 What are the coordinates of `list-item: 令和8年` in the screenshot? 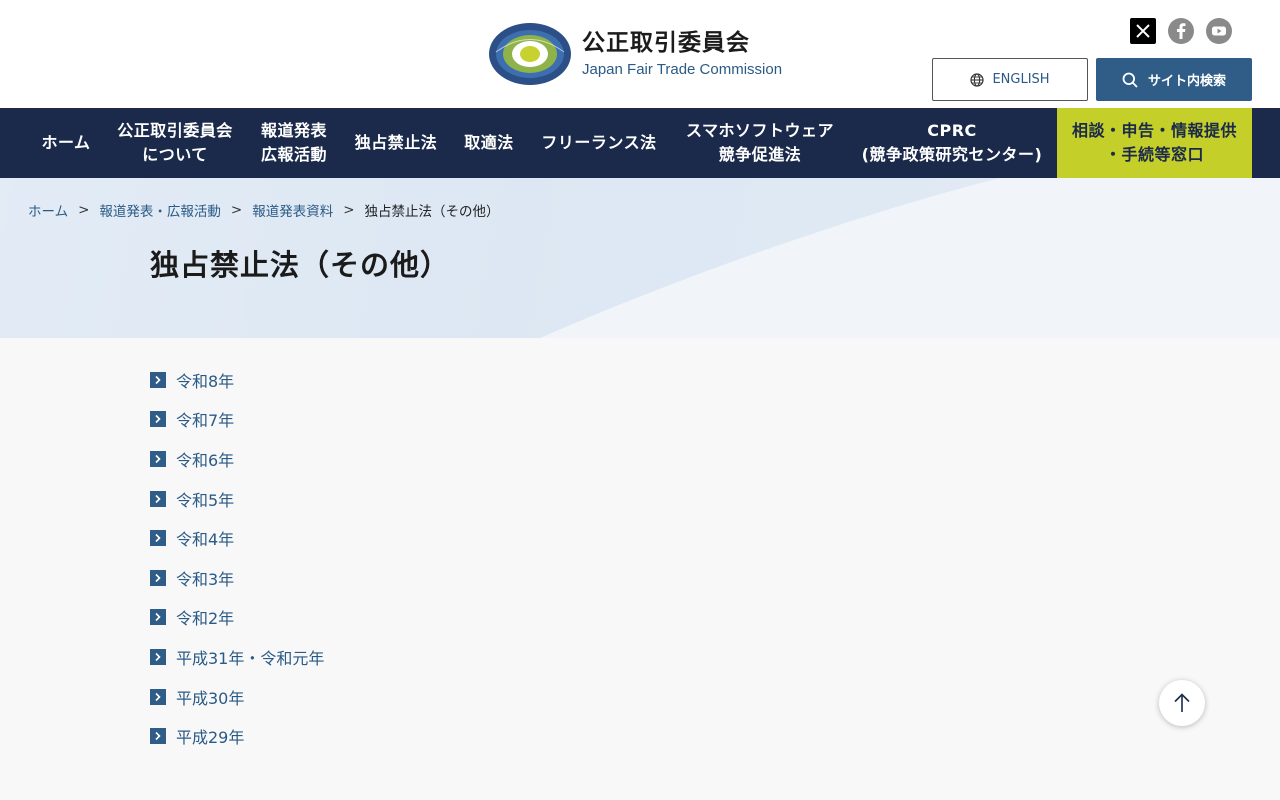 It's located at (237, 380).